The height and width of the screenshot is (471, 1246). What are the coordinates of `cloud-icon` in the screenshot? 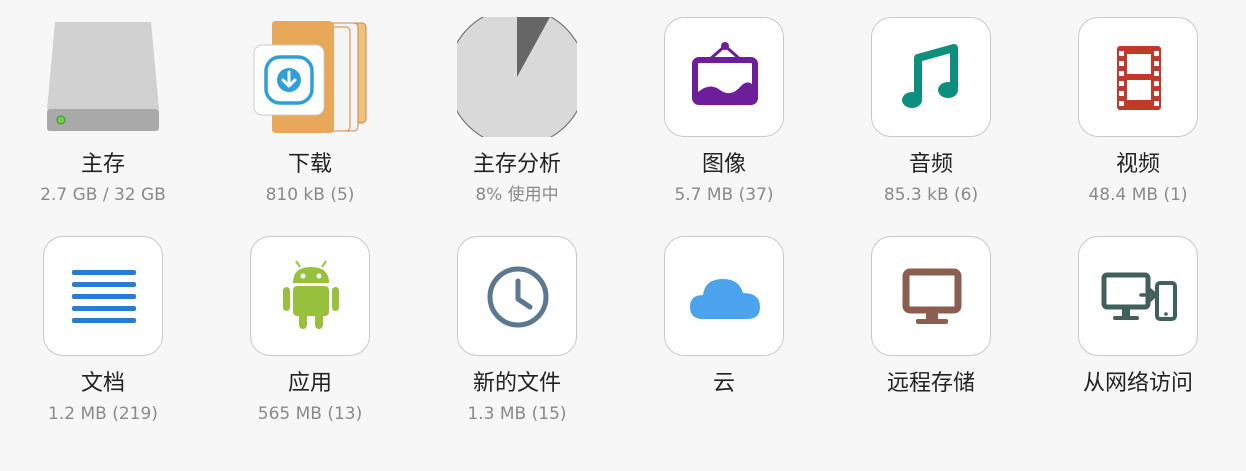 It's located at (724, 296).